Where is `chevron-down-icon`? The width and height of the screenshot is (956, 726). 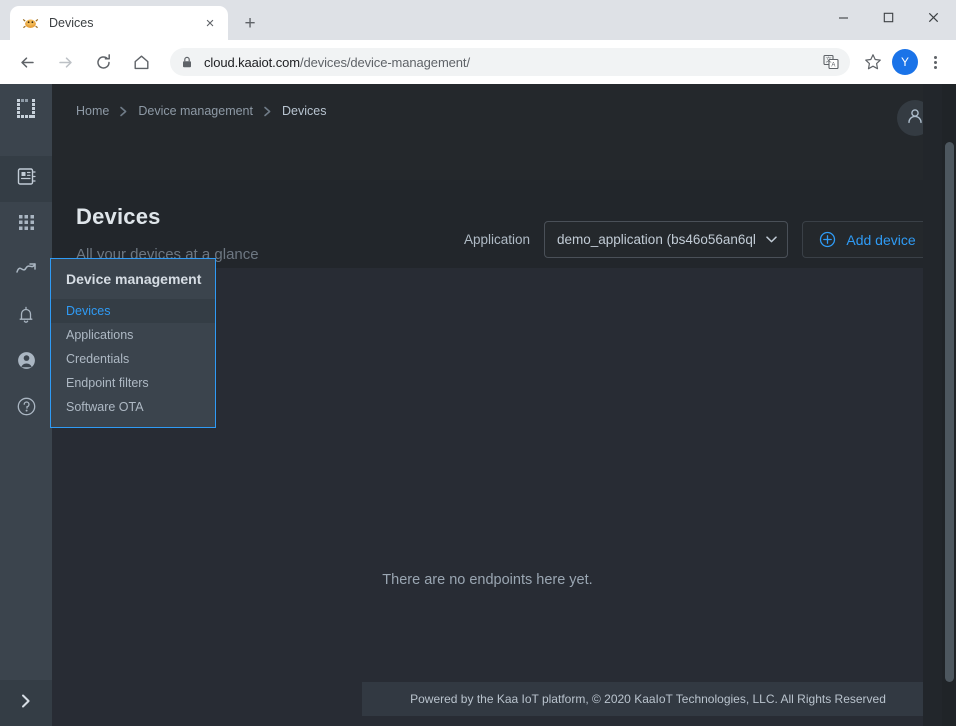 chevron-down-icon is located at coordinates (771, 240).